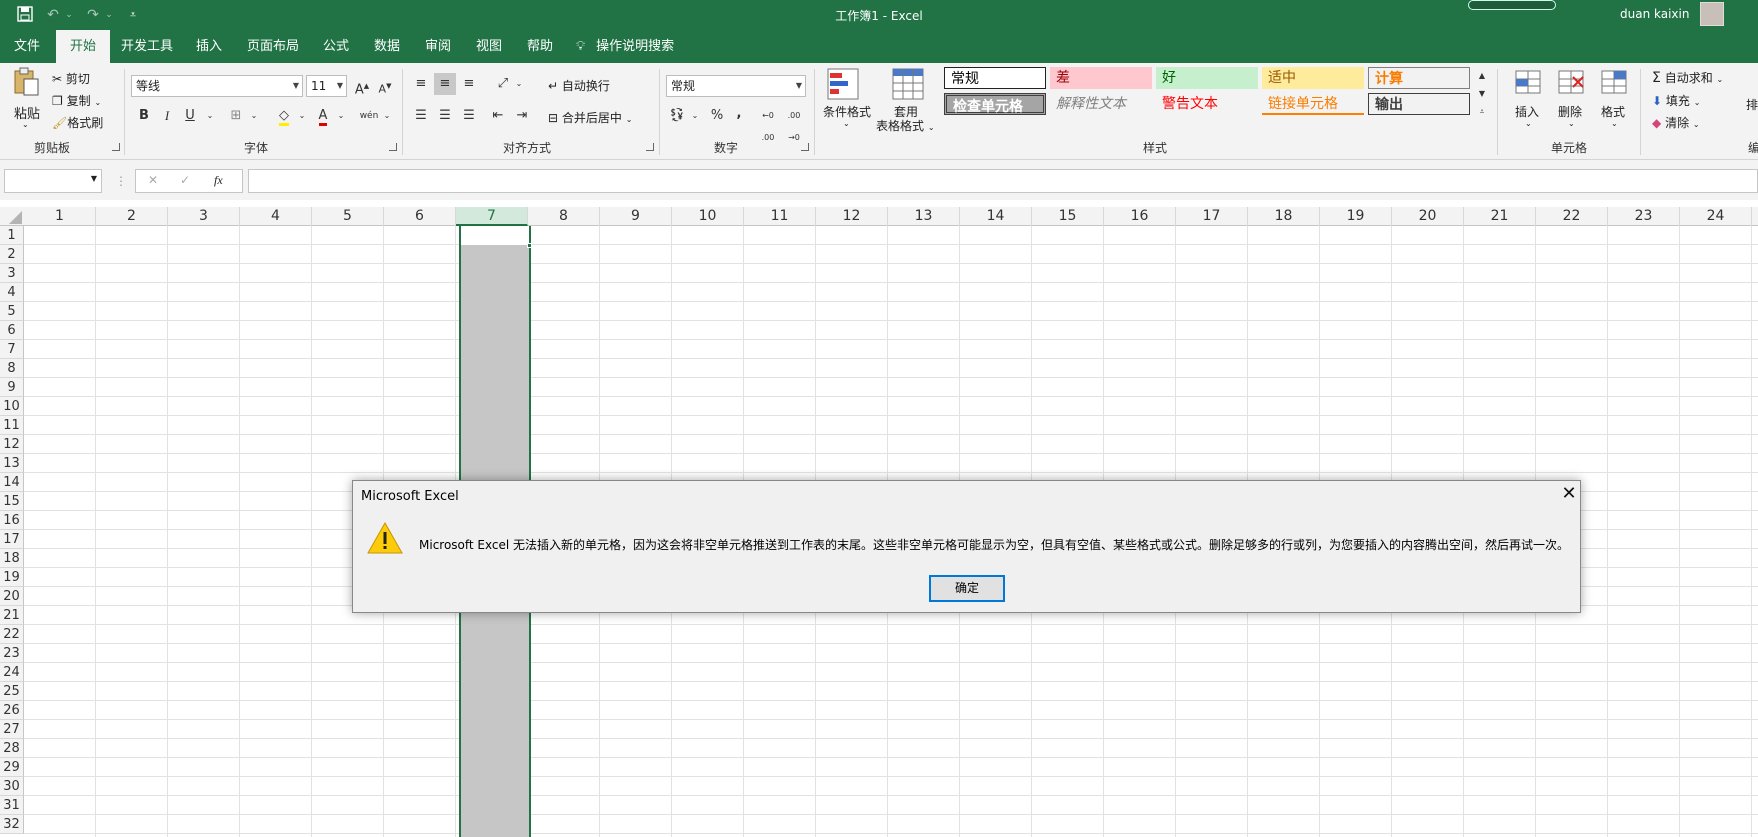 The width and height of the screenshot is (1758, 837). Describe the element at coordinates (469, 84) in the screenshot. I see `align-bottom-icon: ≡` at that location.